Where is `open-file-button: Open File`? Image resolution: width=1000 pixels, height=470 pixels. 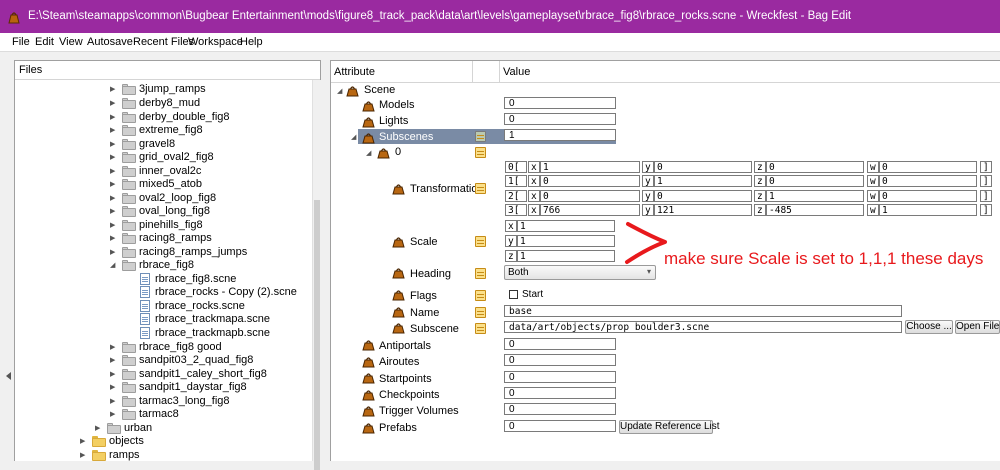
open-file-button: Open File is located at coordinates (977, 327).